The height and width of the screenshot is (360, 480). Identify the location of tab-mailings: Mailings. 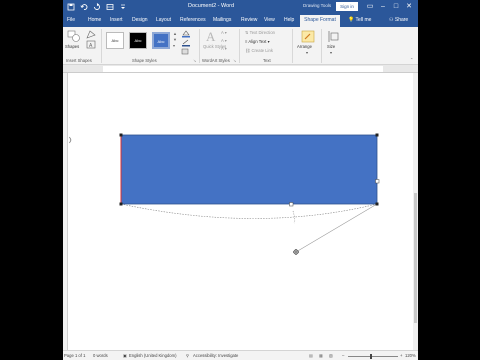
(222, 20).